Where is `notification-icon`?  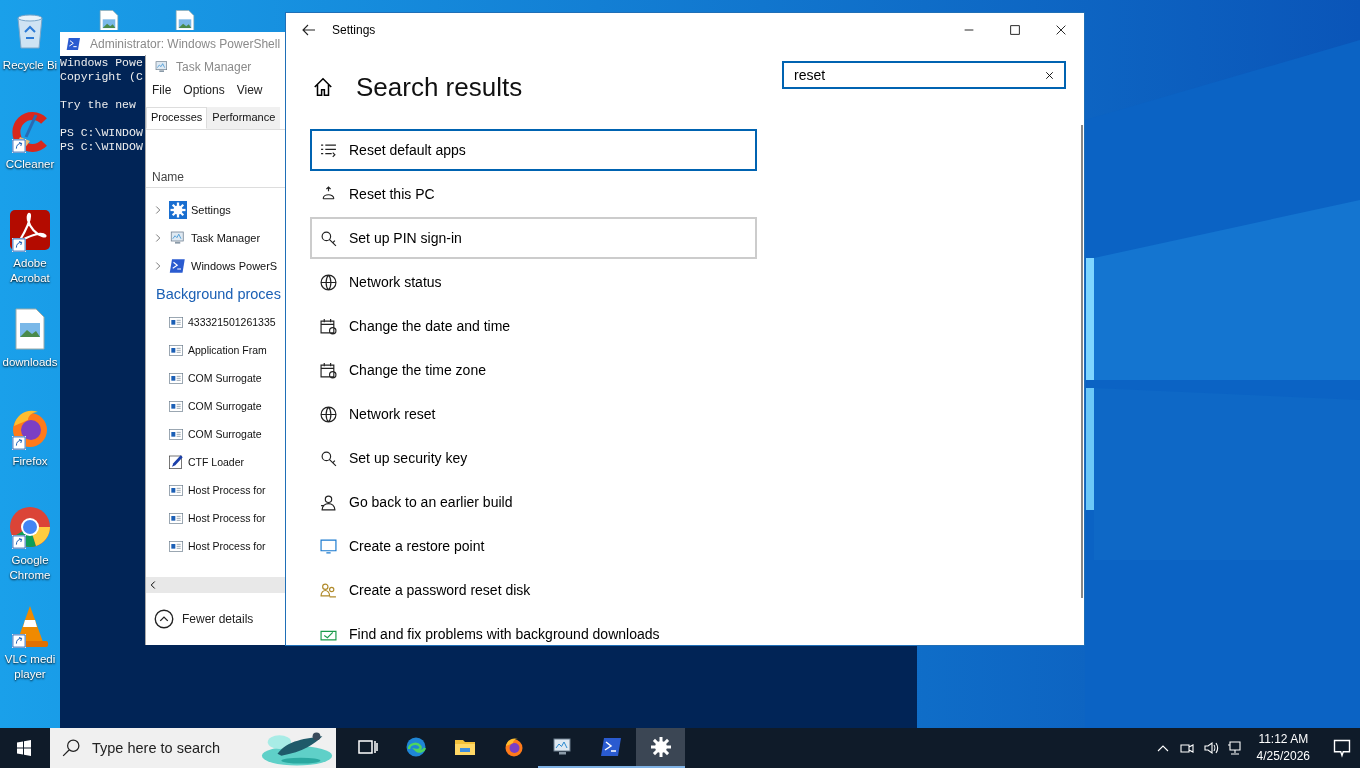 notification-icon is located at coordinates (1342, 748).